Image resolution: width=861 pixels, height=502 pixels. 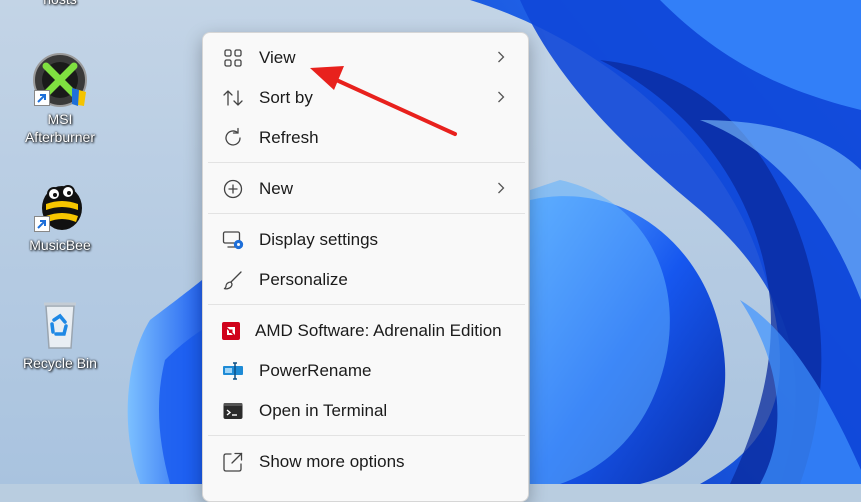 I want to click on desktop-icon-recycle-bin: Recycle Bin, so click(x=60, y=334).